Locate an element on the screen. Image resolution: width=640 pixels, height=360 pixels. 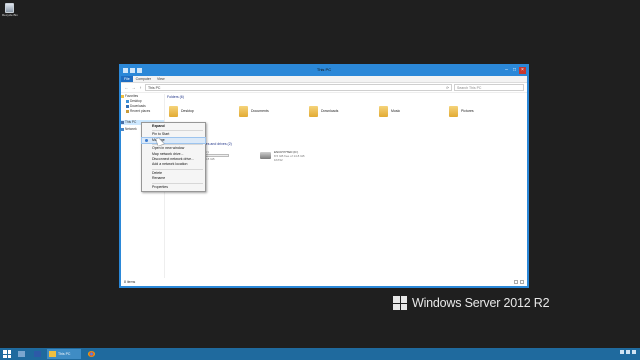
tab-file: File is located at coordinates (127, 79).